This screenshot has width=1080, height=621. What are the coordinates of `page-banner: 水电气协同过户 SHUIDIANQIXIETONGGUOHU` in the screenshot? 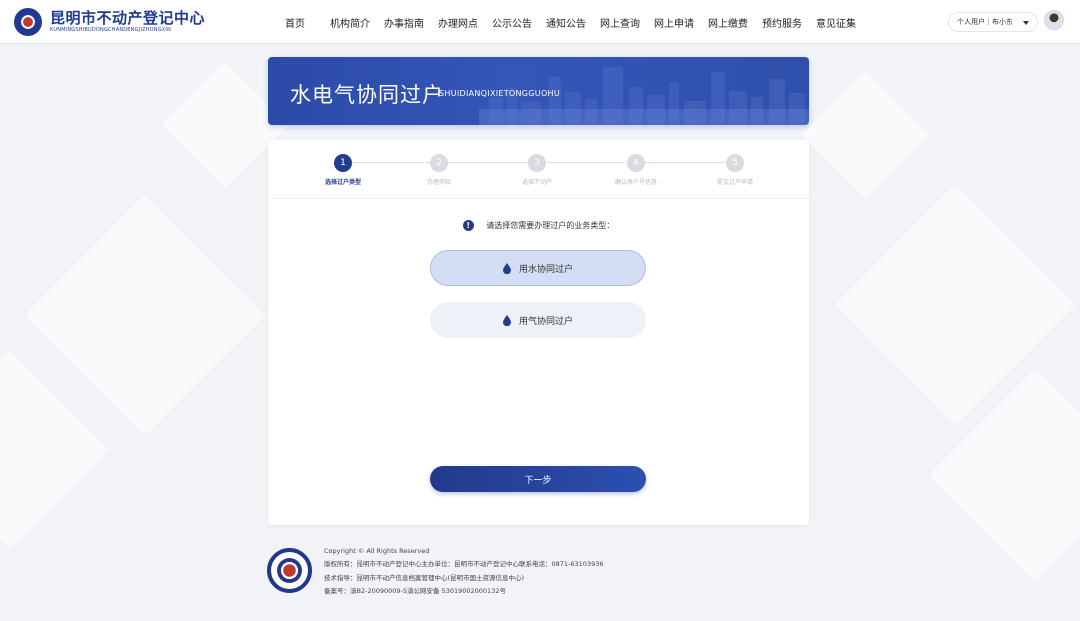 It's located at (538, 91).